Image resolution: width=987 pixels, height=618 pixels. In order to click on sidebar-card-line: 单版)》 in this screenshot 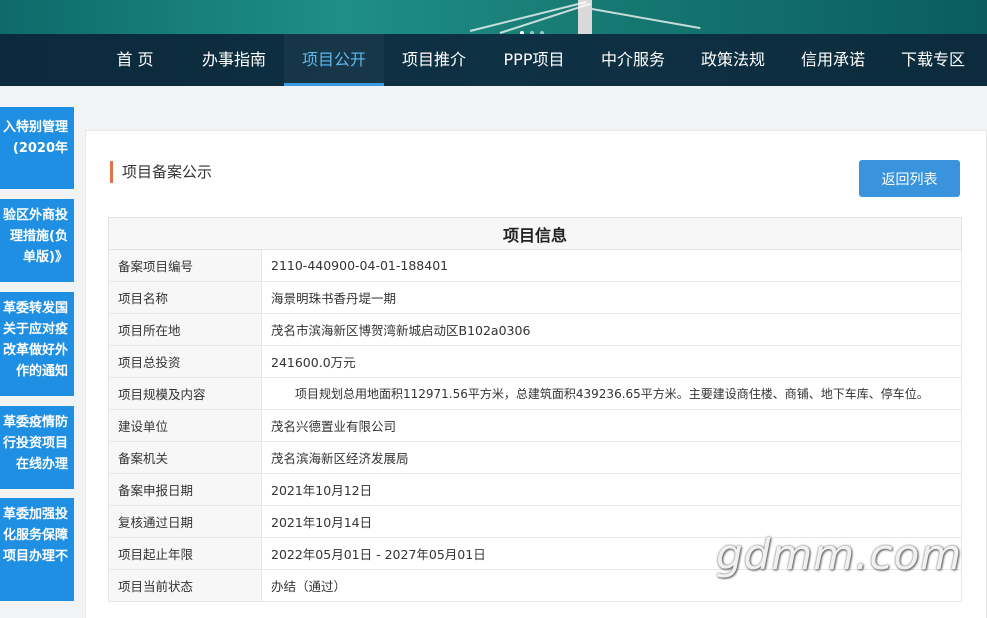, I will do `click(45, 257)`.